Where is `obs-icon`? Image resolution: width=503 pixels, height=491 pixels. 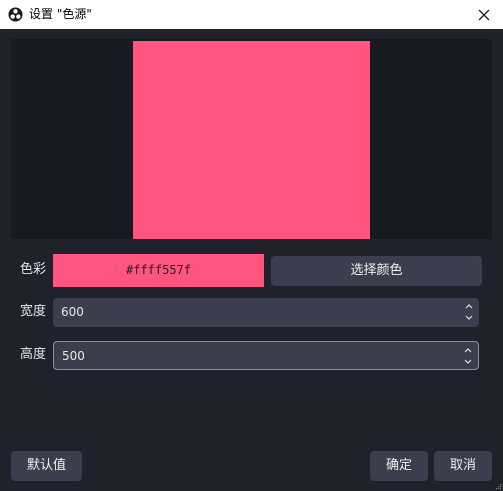
obs-icon is located at coordinates (15, 14).